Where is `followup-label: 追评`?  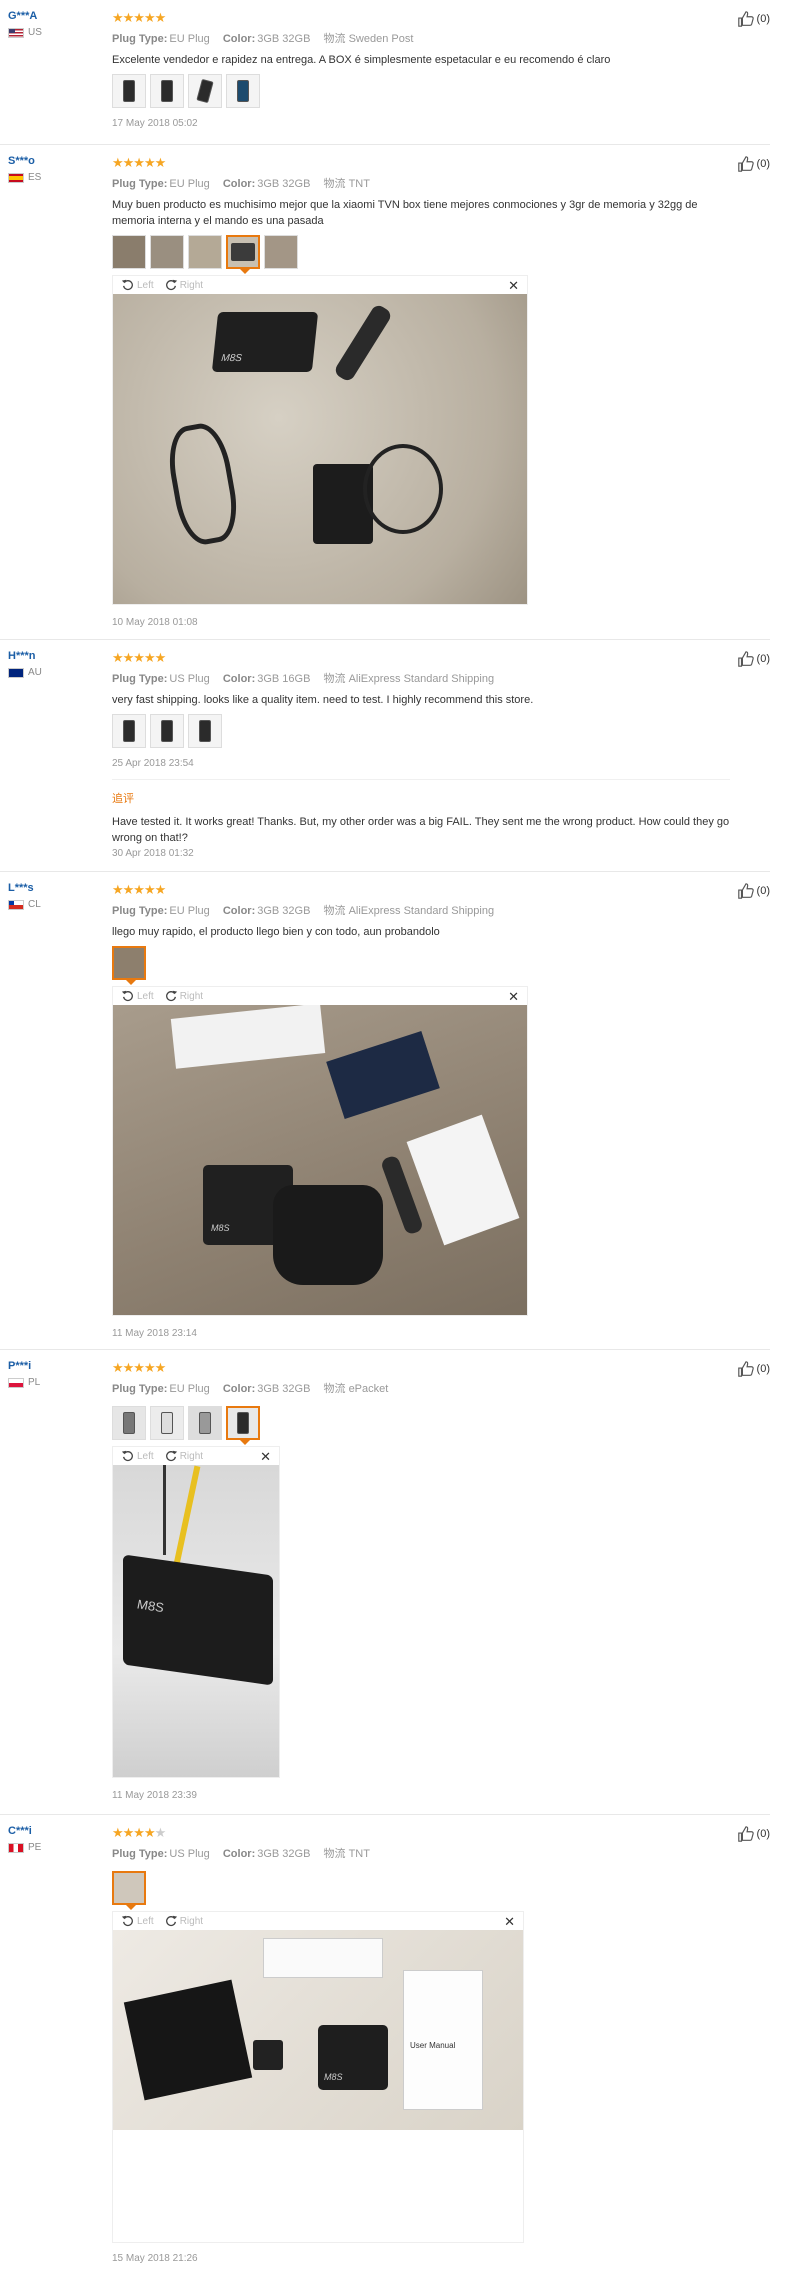
followup-label: 追评 is located at coordinates (123, 799).